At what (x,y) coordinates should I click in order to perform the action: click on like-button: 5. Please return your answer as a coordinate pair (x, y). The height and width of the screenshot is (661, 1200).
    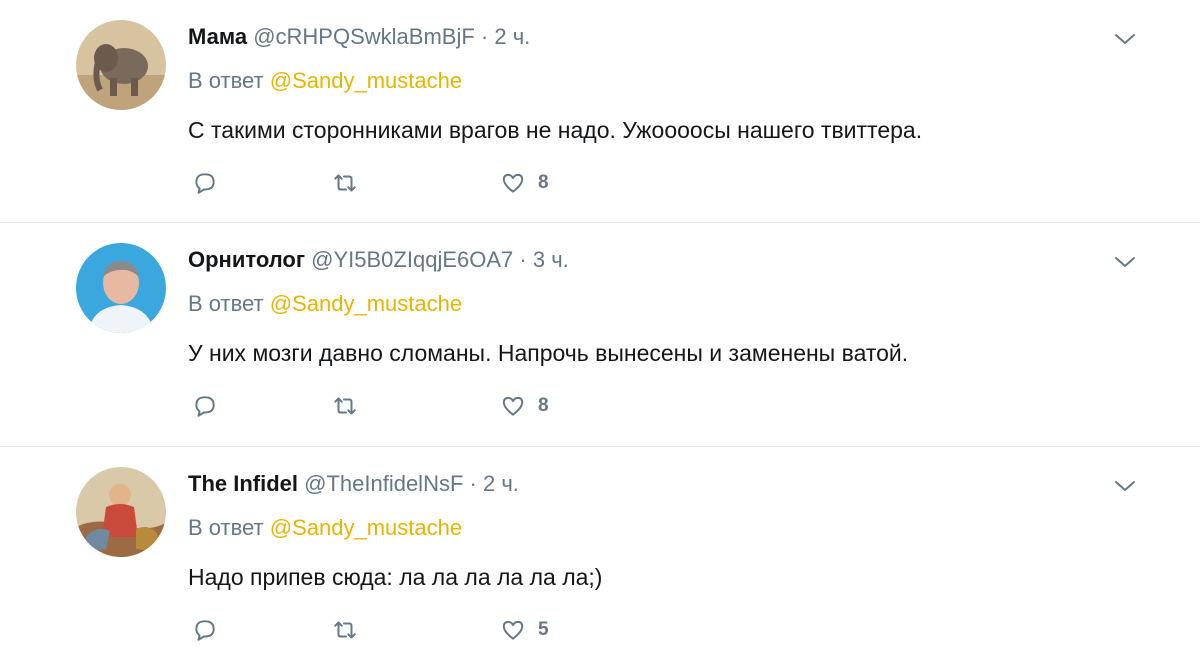
    Looking at the image, I should click on (524, 630).